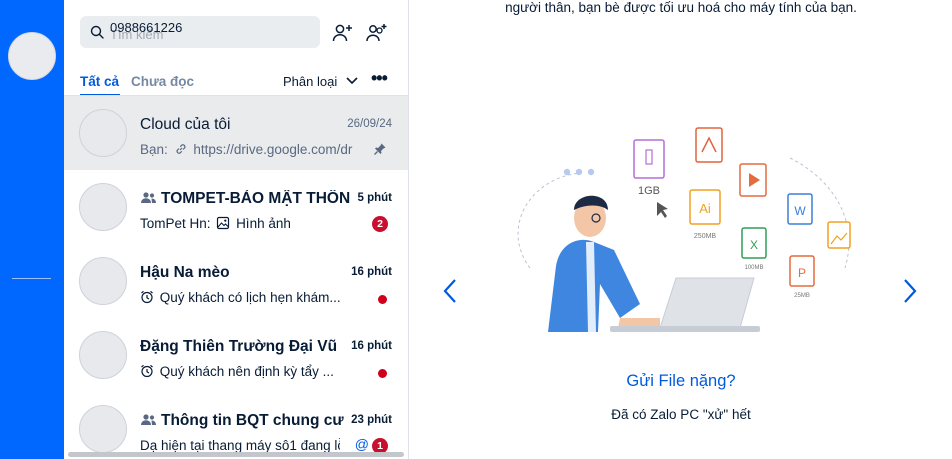 This screenshot has height=459, width=952. I want to click on mention-icon: @, so click(361, 444).